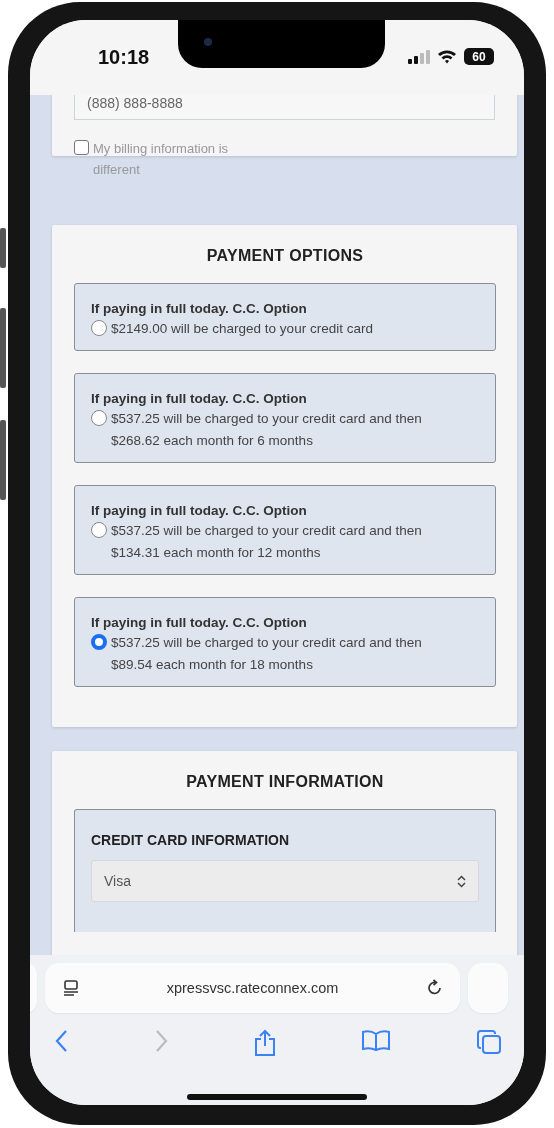 This screenshot has height=1128, width=554. I want to click on option-text: $537.25 will be charged to your credit card and then $89.54 each month for 18 months, so click(267, 654).